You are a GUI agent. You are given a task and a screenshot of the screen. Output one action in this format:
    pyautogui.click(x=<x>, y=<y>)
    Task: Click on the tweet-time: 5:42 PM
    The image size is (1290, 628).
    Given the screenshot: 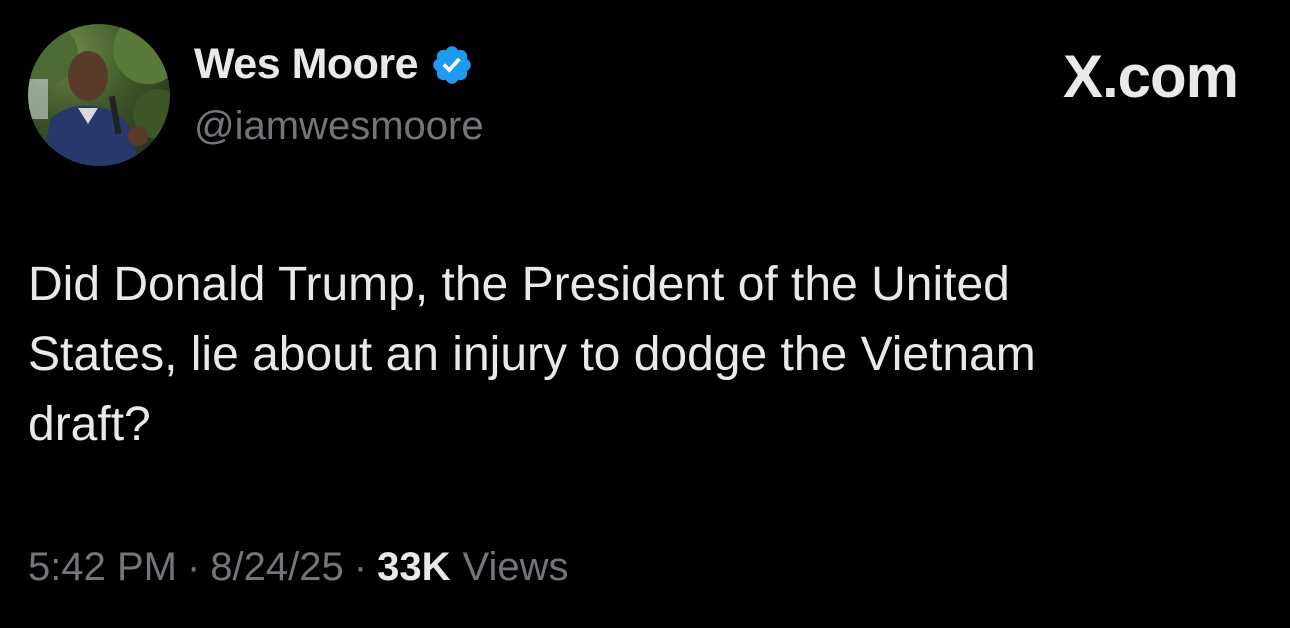 What is the action you would take?
    pyautogui.click(x=102, y=567)
    